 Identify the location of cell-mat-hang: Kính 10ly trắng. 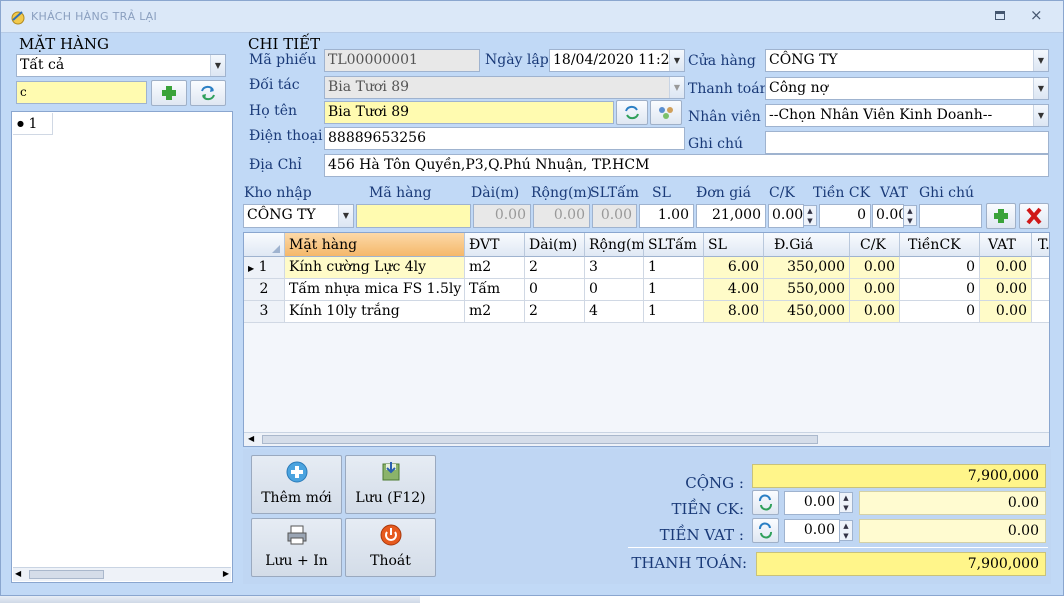
(375, 312).